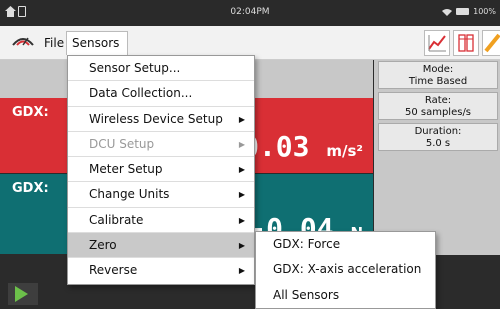  What do you see at coordinates (54, 43) in the screenshot?
I see `menu-file: File` at bounding box center [54, 43].